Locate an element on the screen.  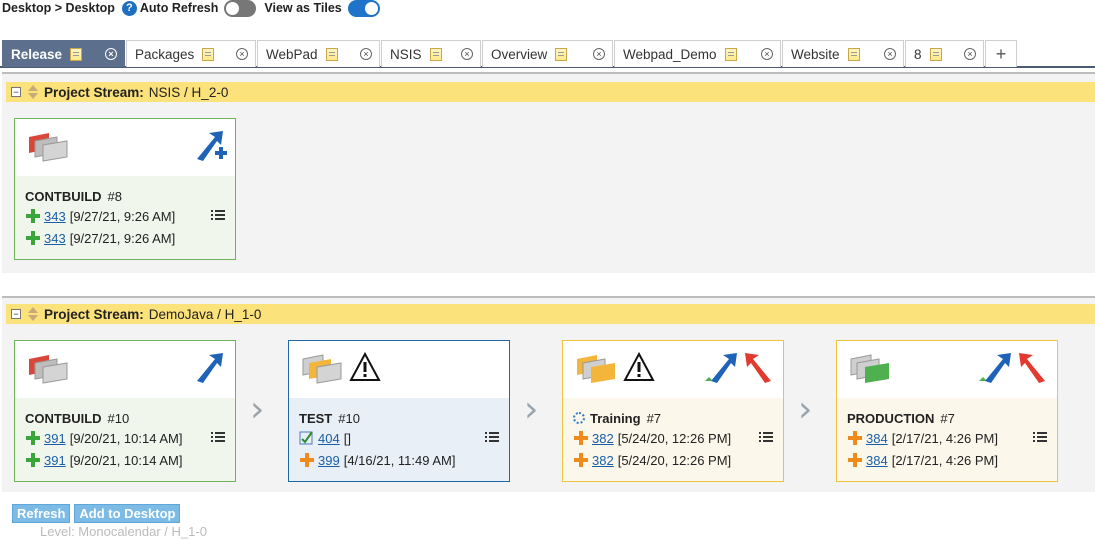
tab-overview: Overview × is located at coordinates (547, 53).